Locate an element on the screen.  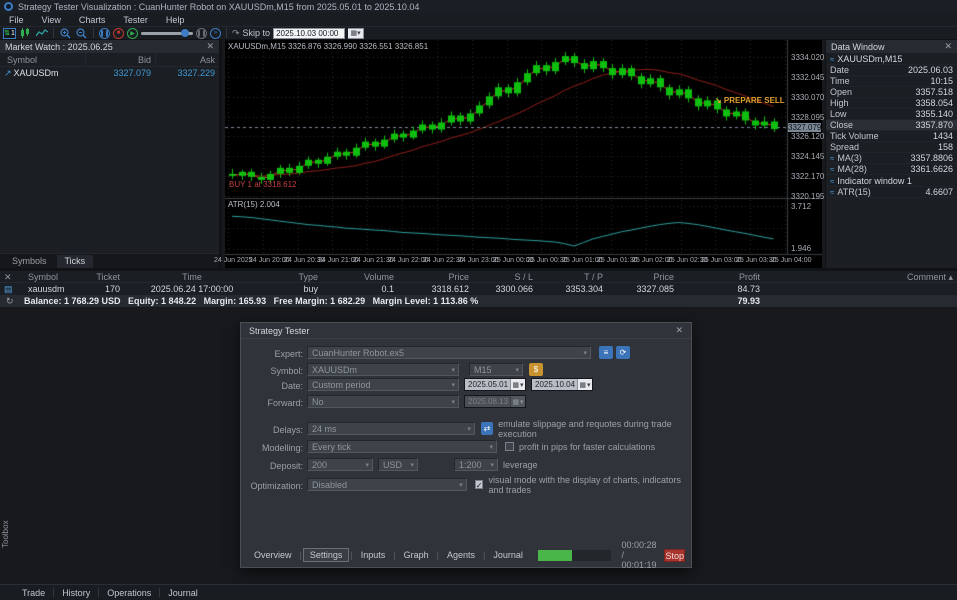
symbol-select: XAUUSDm ▾ is located at coordinates (383, 369).